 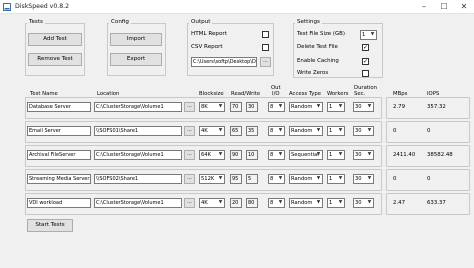 I want to click on add-test-button: Add Test, so click(x=55, y=39).